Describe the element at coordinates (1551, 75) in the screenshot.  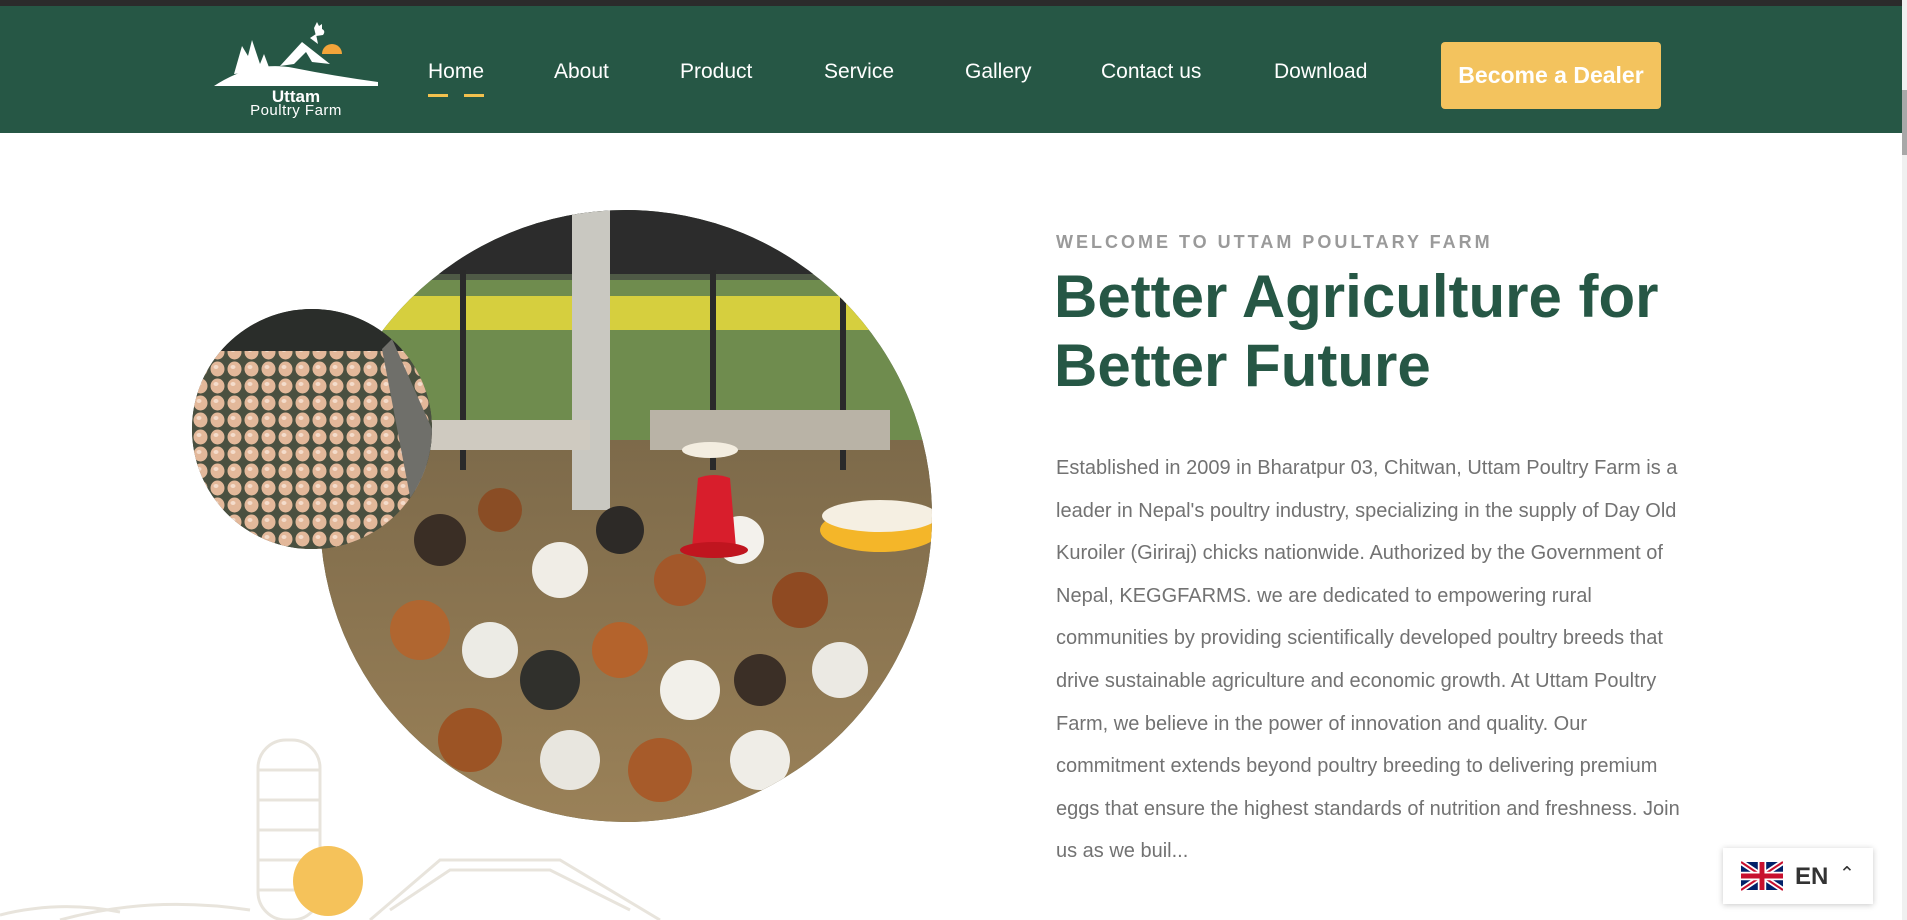
I see `become-dealer-button: Become a Dealer` at that location.